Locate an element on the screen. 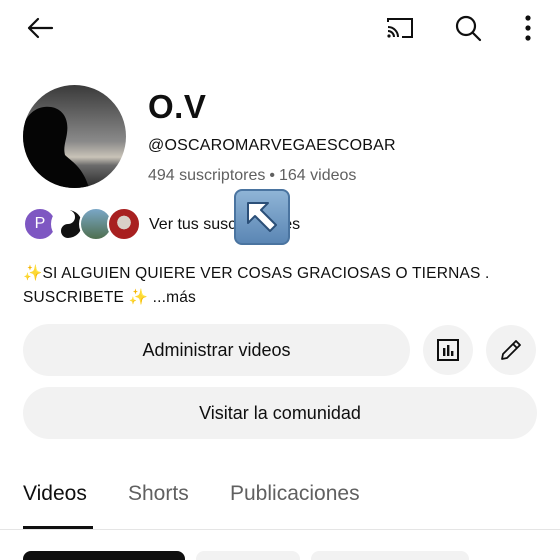 The width and height of the screenshot is (560, 560). channel-tabs: Videos Shorts Publicaciones is located at coordinates (280, 500).